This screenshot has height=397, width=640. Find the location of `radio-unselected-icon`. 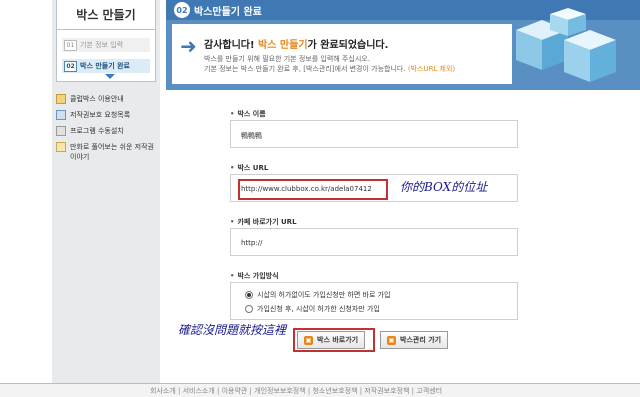

radio-unselected-icon is located at coordinates (249, 309).